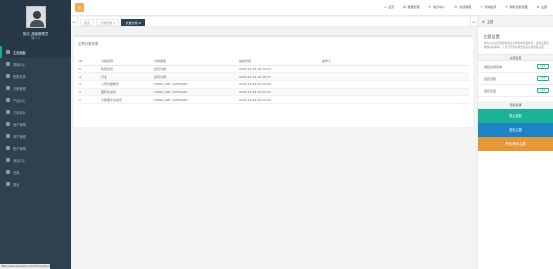  What do you see at coordinates (8, 88) in the screenshot?
I see `calendar-icon` at bounding box center [8, 88].